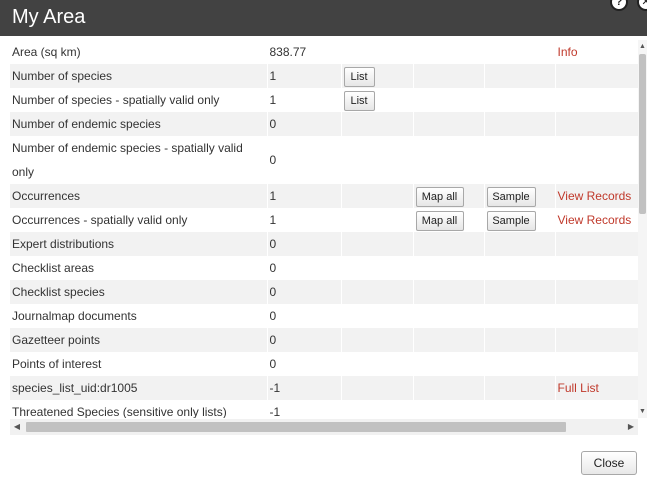  I want to click on sample-button: Sample, so click(511, 196).